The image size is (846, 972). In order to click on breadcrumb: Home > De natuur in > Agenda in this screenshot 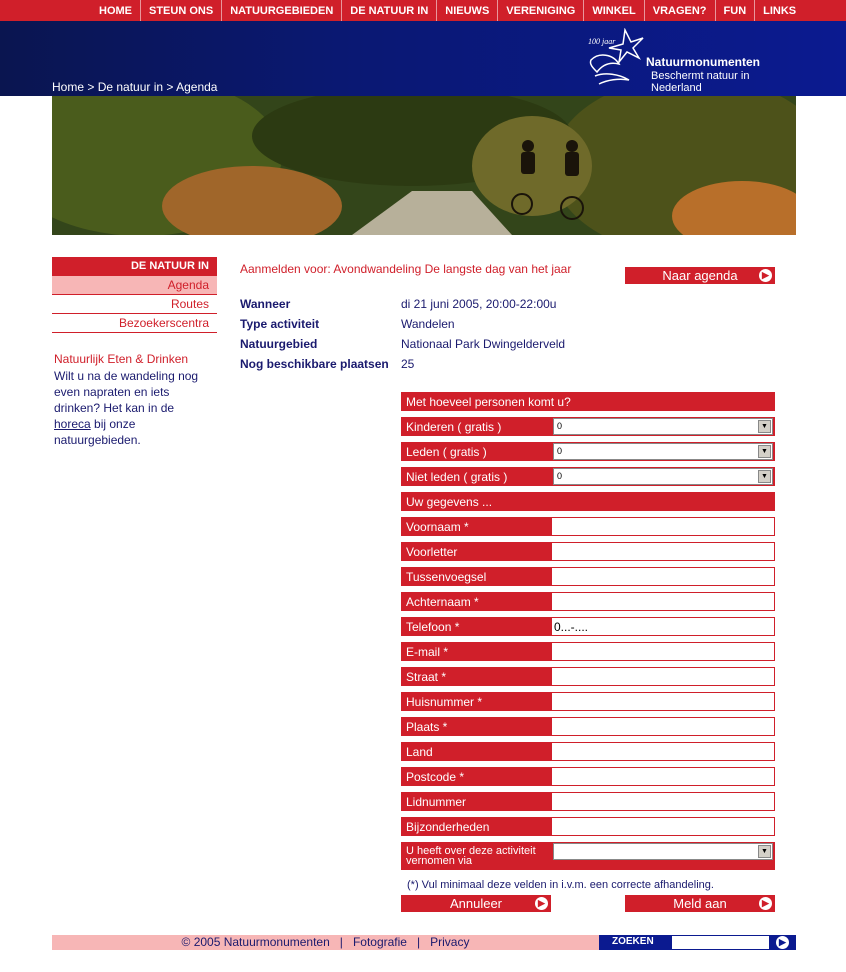, I will do `click(134, 87)`.